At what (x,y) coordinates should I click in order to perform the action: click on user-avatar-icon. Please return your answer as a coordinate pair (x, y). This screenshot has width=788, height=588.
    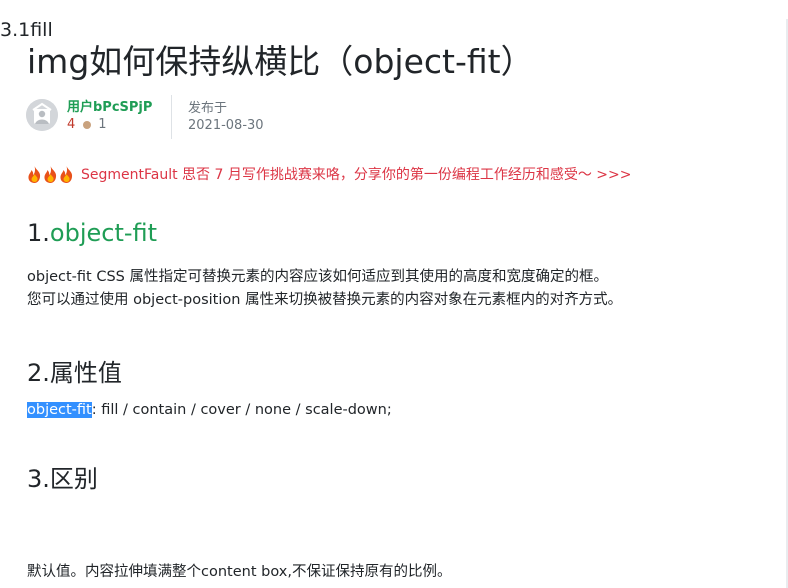
    Looking at the image, I should click on (42, 115).